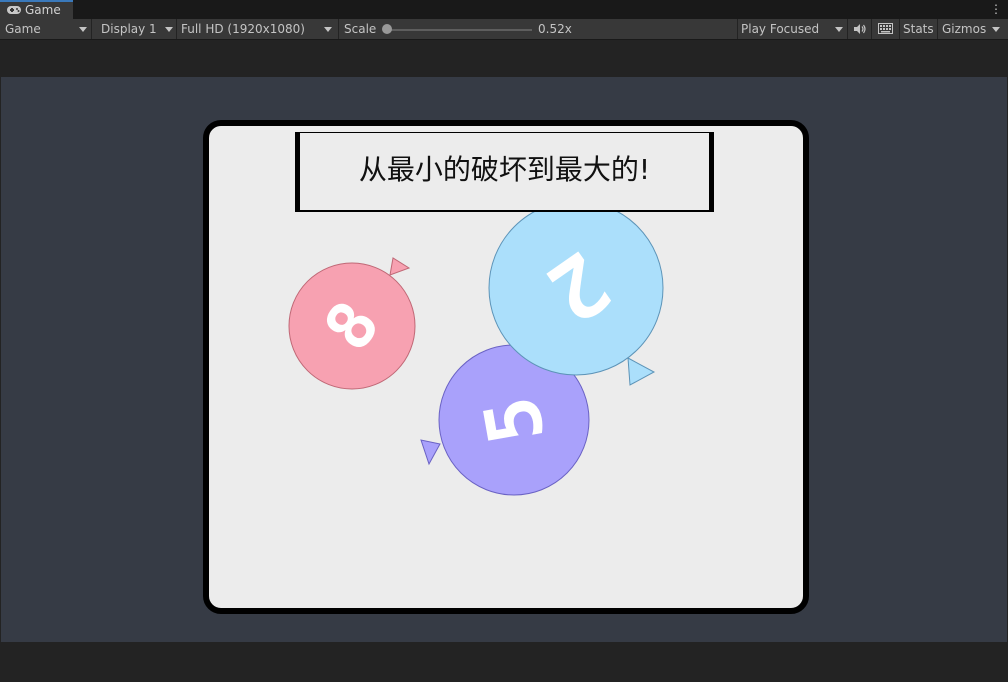 This screenshot has width=1008, height=682. I want to click on title-banner: 从最小的破坏到最大的!, so click(504, 172).